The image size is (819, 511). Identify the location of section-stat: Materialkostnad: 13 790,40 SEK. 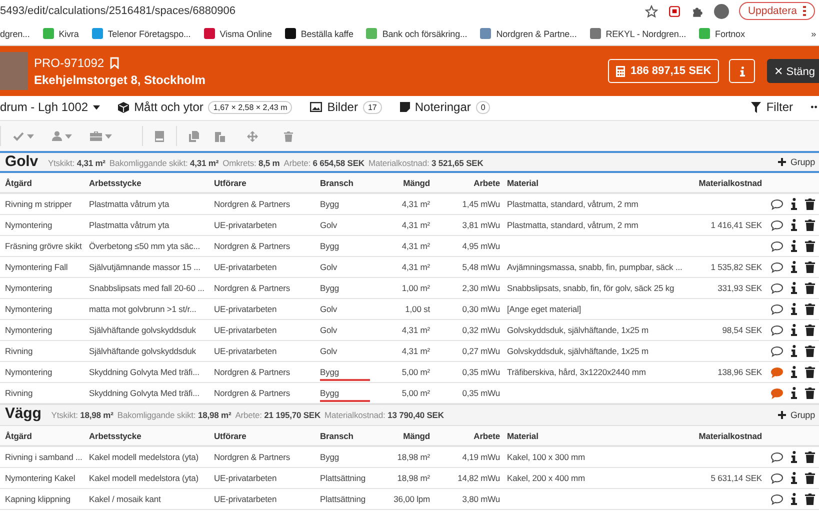
(384, 415).